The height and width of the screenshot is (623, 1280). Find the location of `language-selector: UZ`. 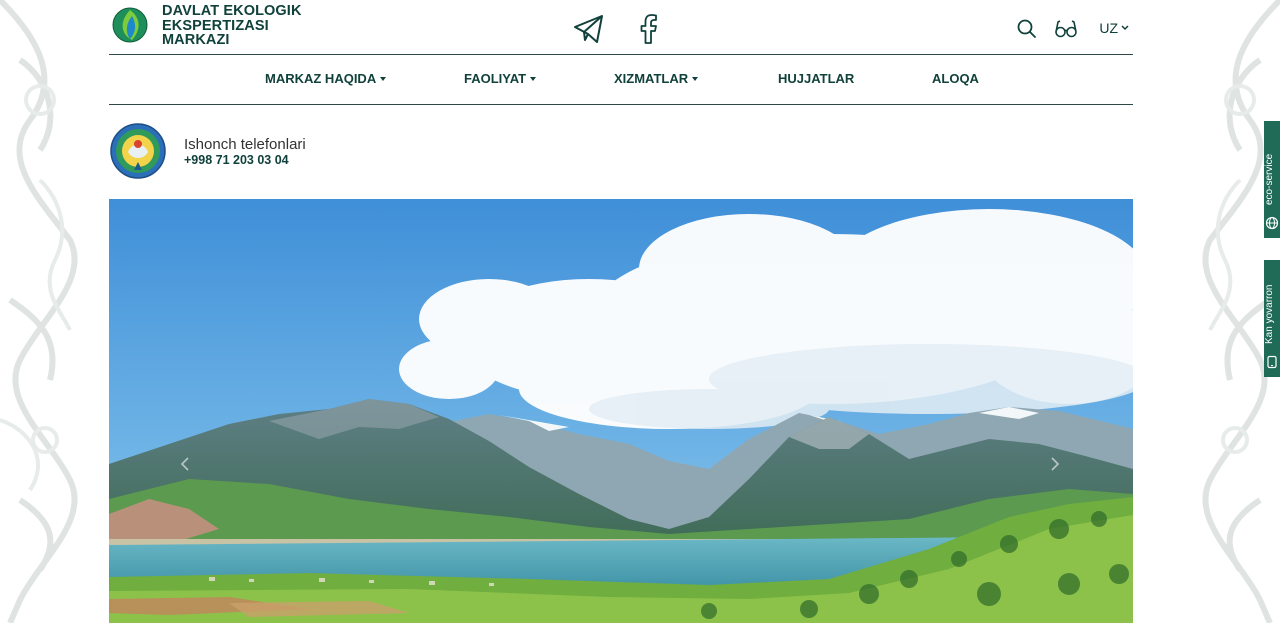

language-selector: UZ is located at coordinates (1114, 28).